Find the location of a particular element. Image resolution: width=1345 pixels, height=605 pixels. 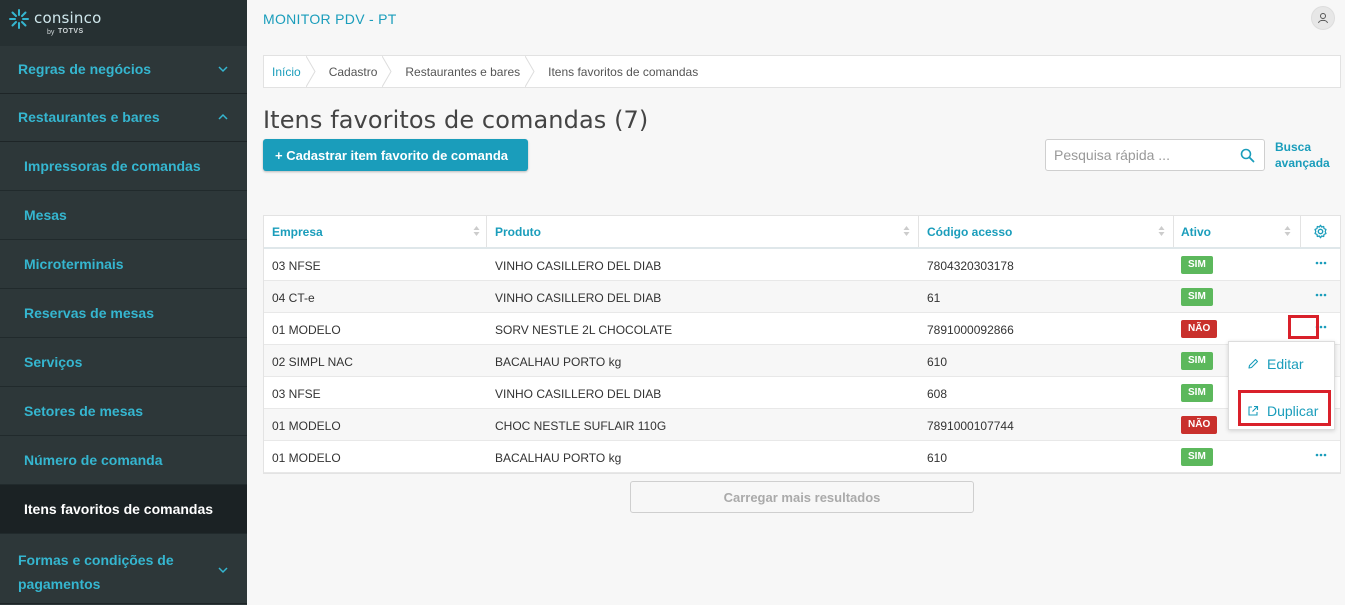

edit-label: Editar is located at coordinates (1285, 364).